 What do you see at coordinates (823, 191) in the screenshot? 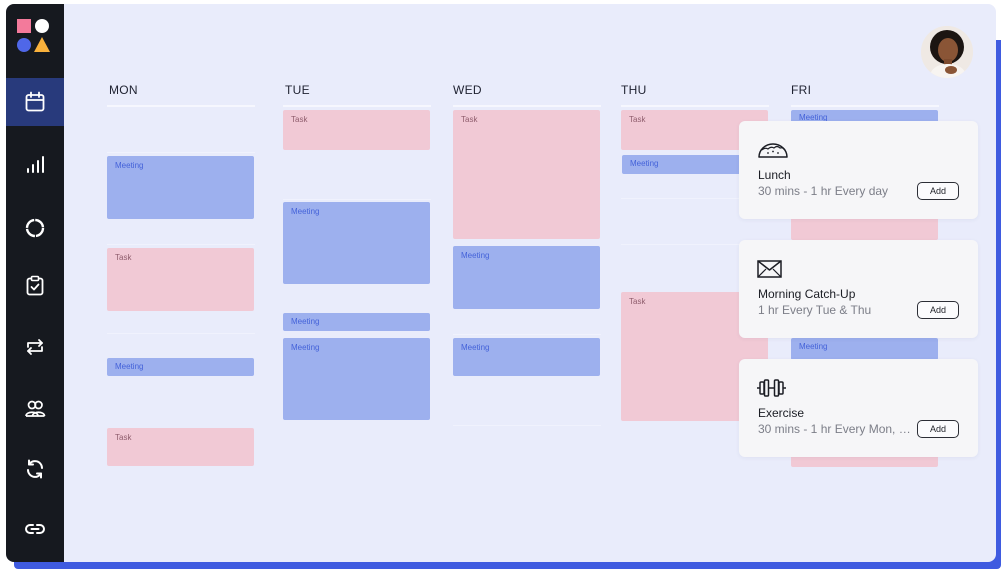
I see `habit-schedule: 30 mins - 1 hr Every day` at bounding box center [823, 191].